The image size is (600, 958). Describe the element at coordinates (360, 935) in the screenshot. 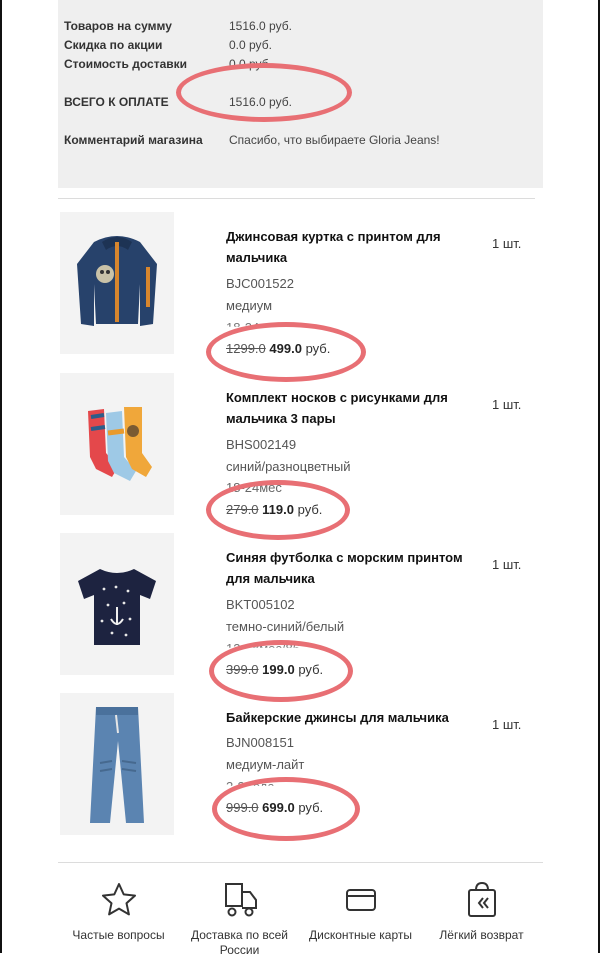

I see `nav-label: Дисконтные карты` at that location.